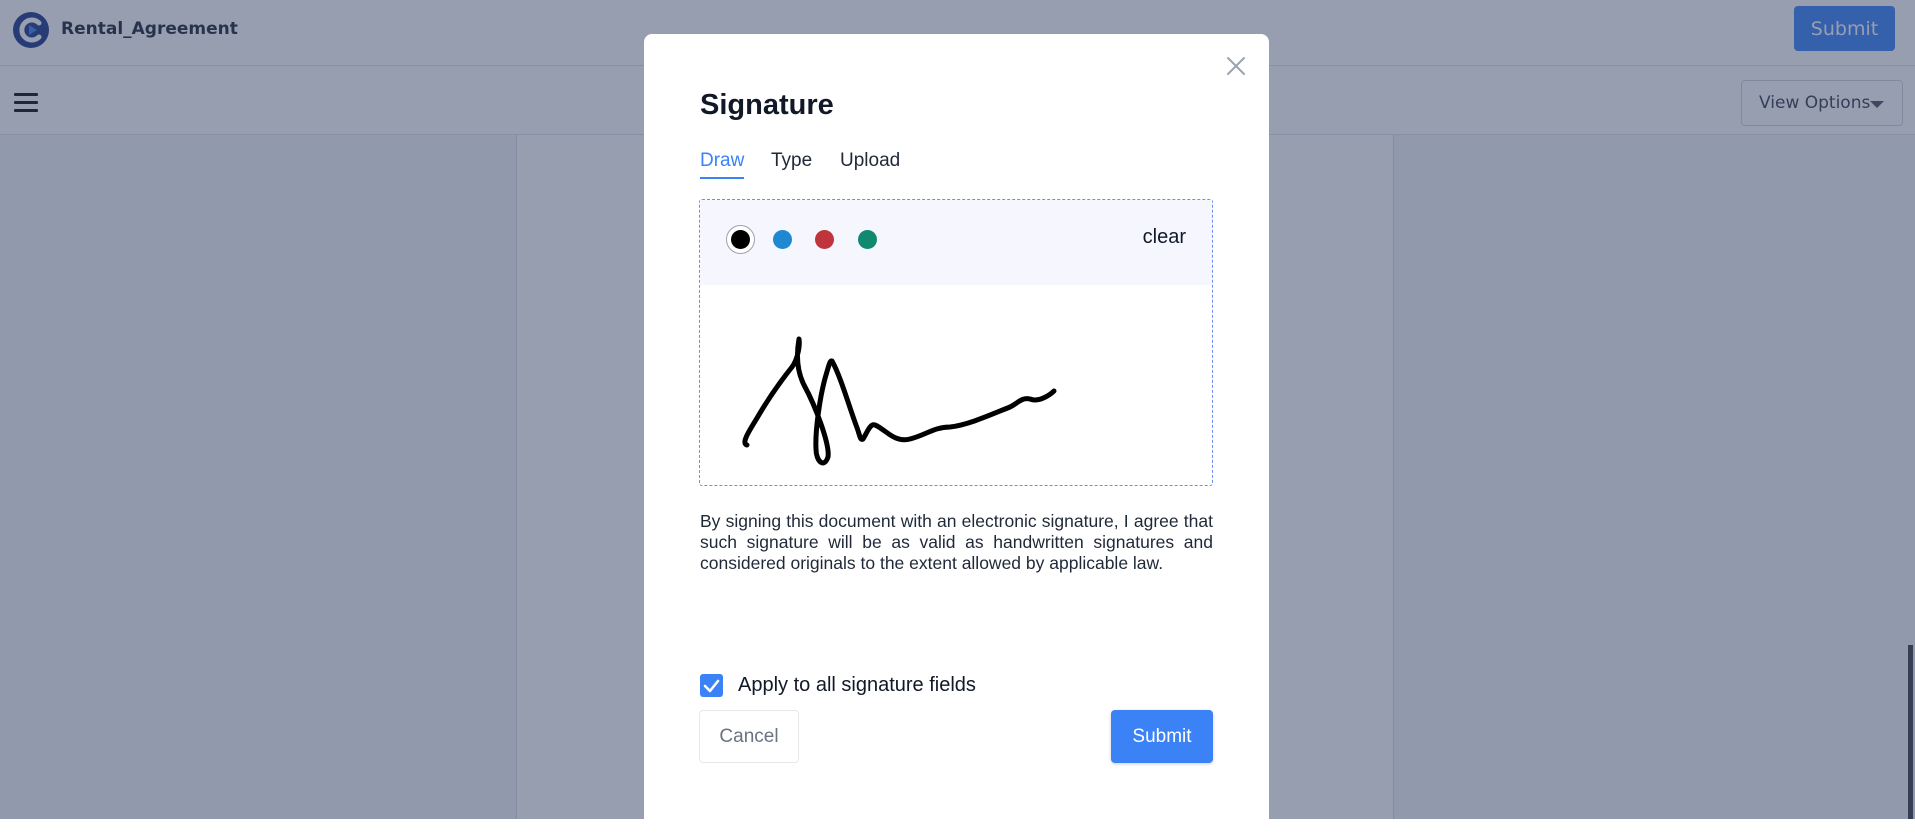 This screenshot has width=1915, height=834. Describe the element at coordinates (956, 242) in the screenshot. I see `signature-pad-toolbar: clear` at that location.